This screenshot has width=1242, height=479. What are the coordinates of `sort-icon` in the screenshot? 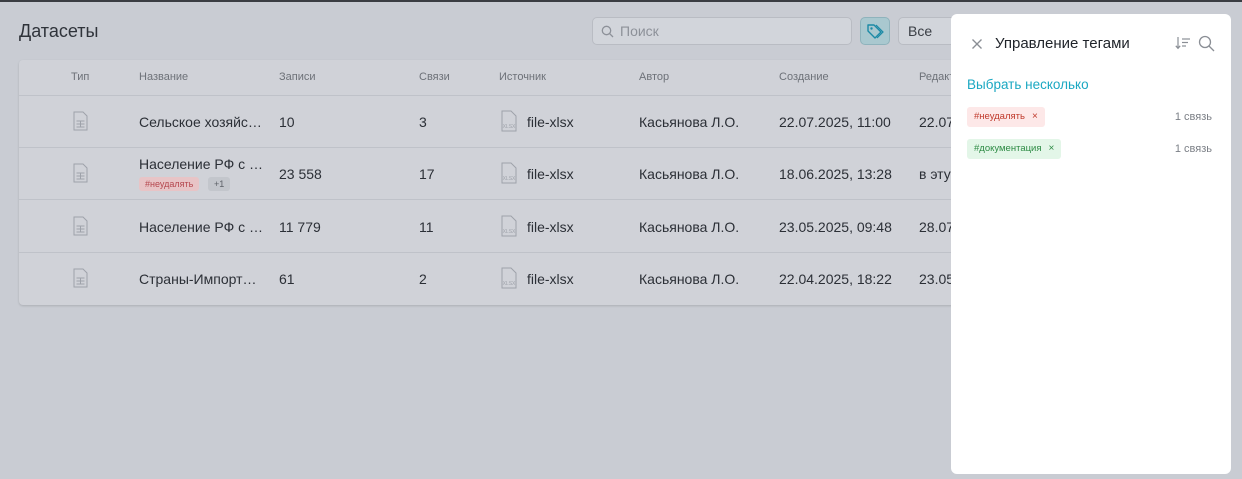 It's located at (1183, 43).